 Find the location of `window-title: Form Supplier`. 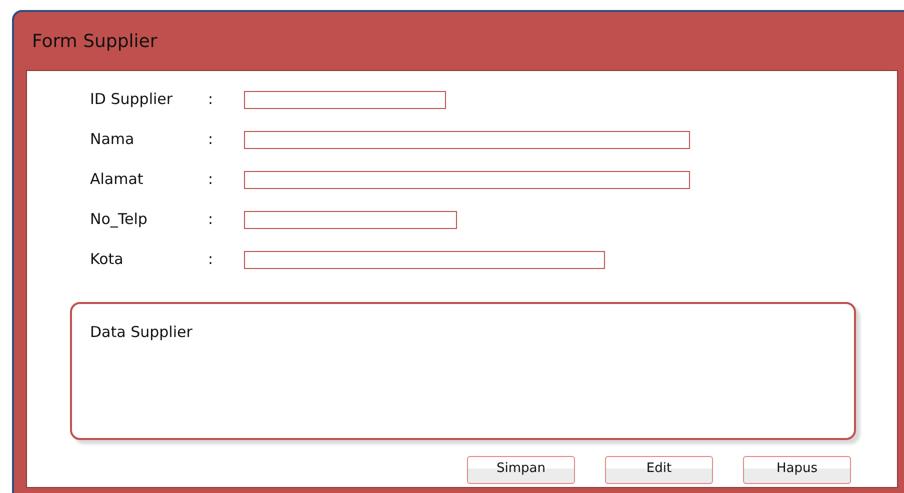

window-title: Form Supplier is located at coordinates (94, 42).